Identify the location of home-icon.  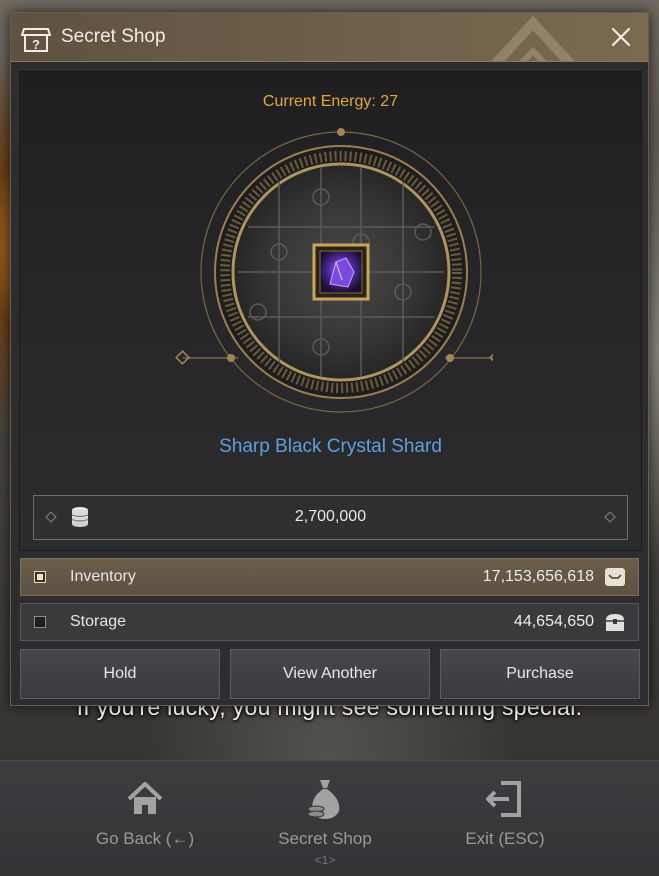
(145, 798).